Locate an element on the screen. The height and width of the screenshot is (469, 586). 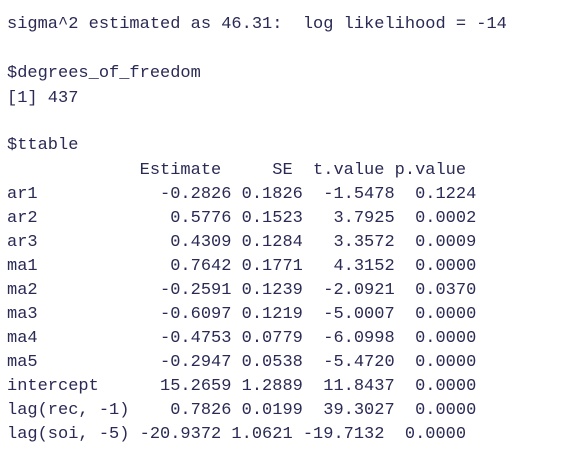
ttable-row: ar3 0.4309 0.1284 3.3572 0.0009 is located at coordinates (242, 242).